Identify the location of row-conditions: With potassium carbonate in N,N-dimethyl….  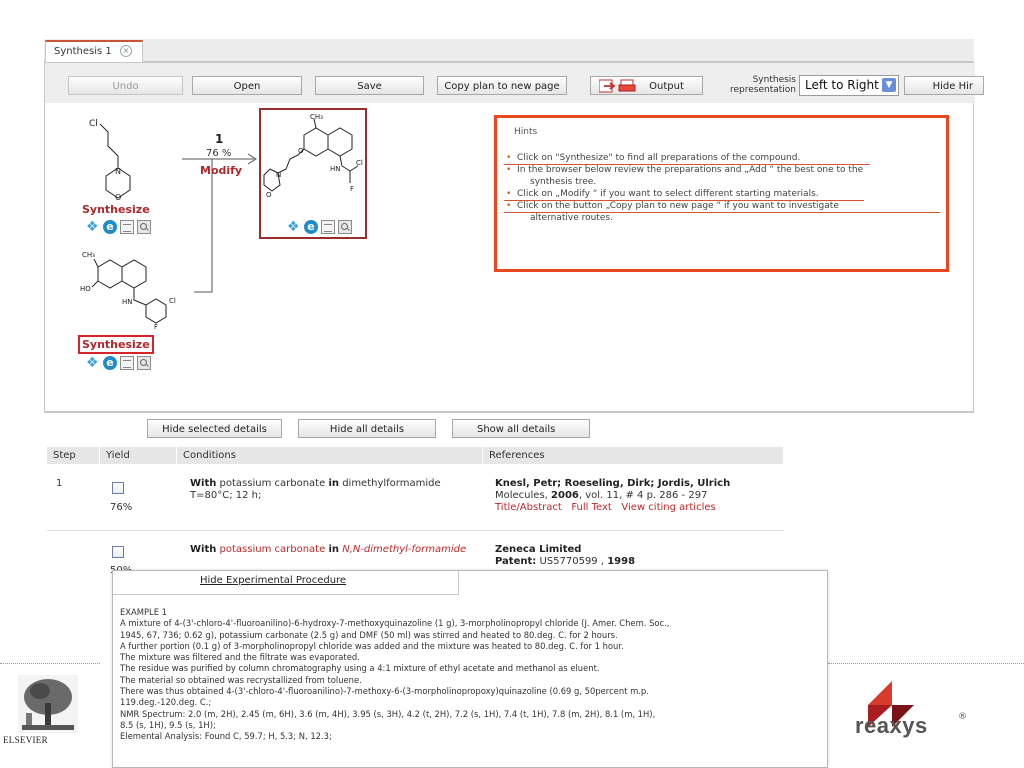
(328, 549).